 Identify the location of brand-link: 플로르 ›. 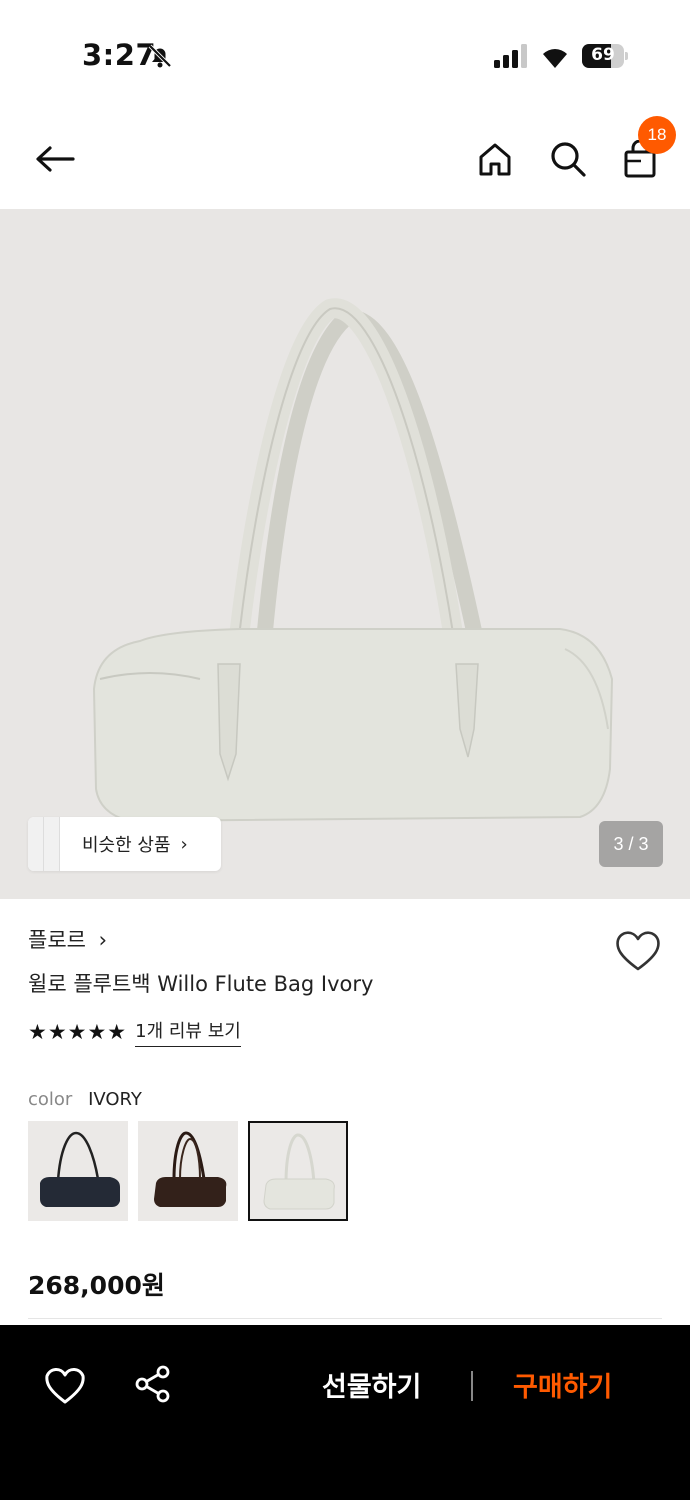
(67, 939).